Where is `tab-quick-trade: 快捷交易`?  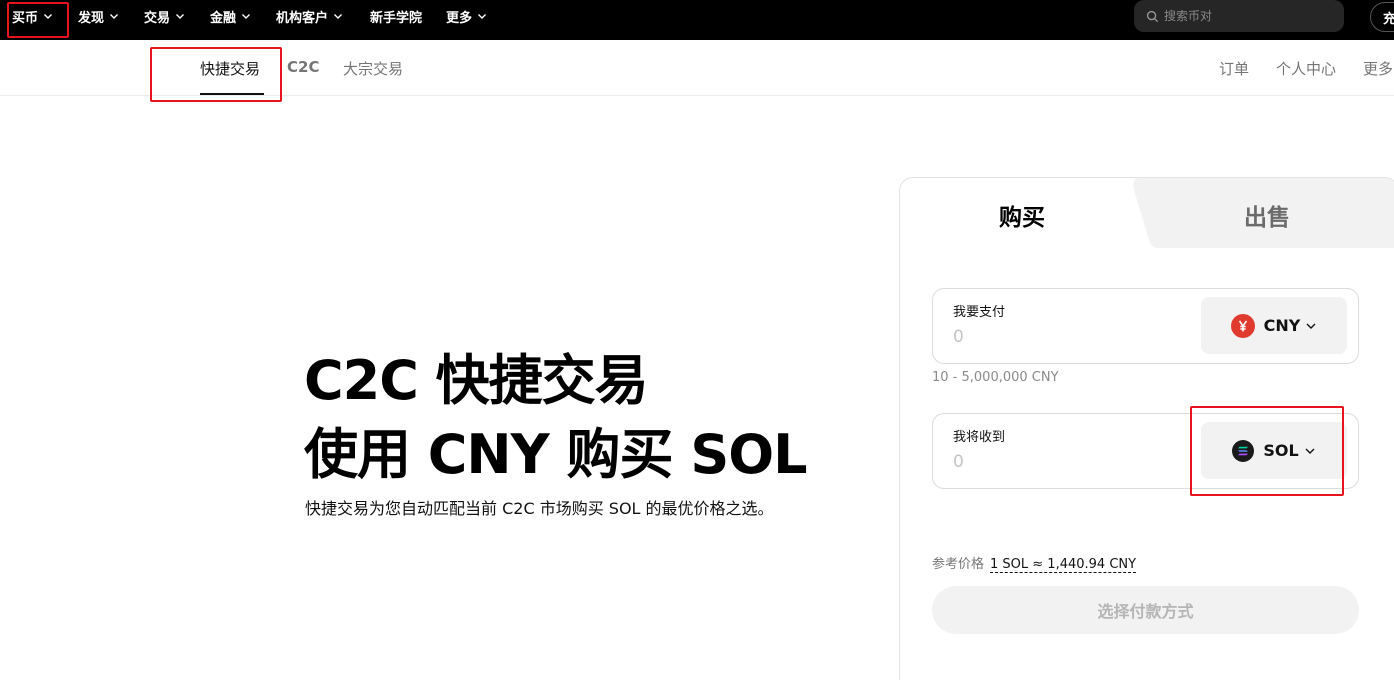
tab-quick-trade: 快捷交易 is located at coordinates (230, 68).